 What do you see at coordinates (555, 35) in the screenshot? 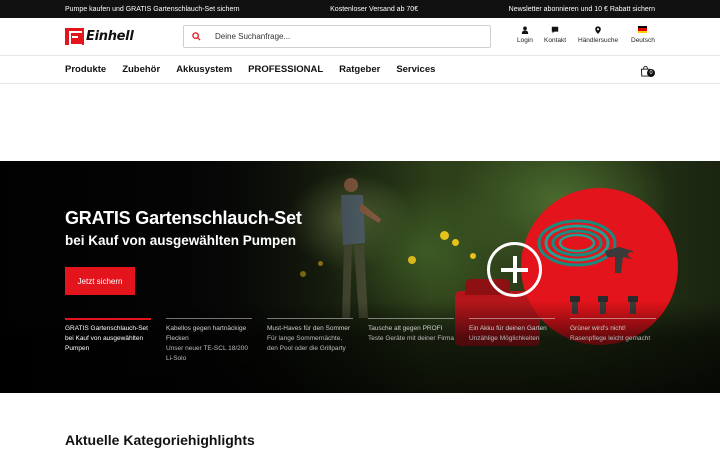
I see `contact-button: Kontakt` at bounding box center [555, 35].